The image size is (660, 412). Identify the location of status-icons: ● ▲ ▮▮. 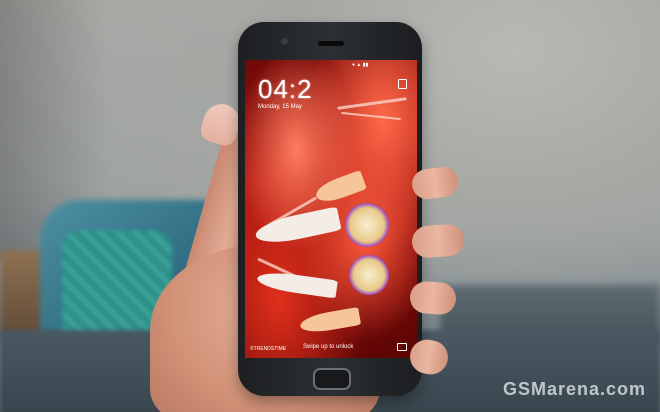
(360, 65).